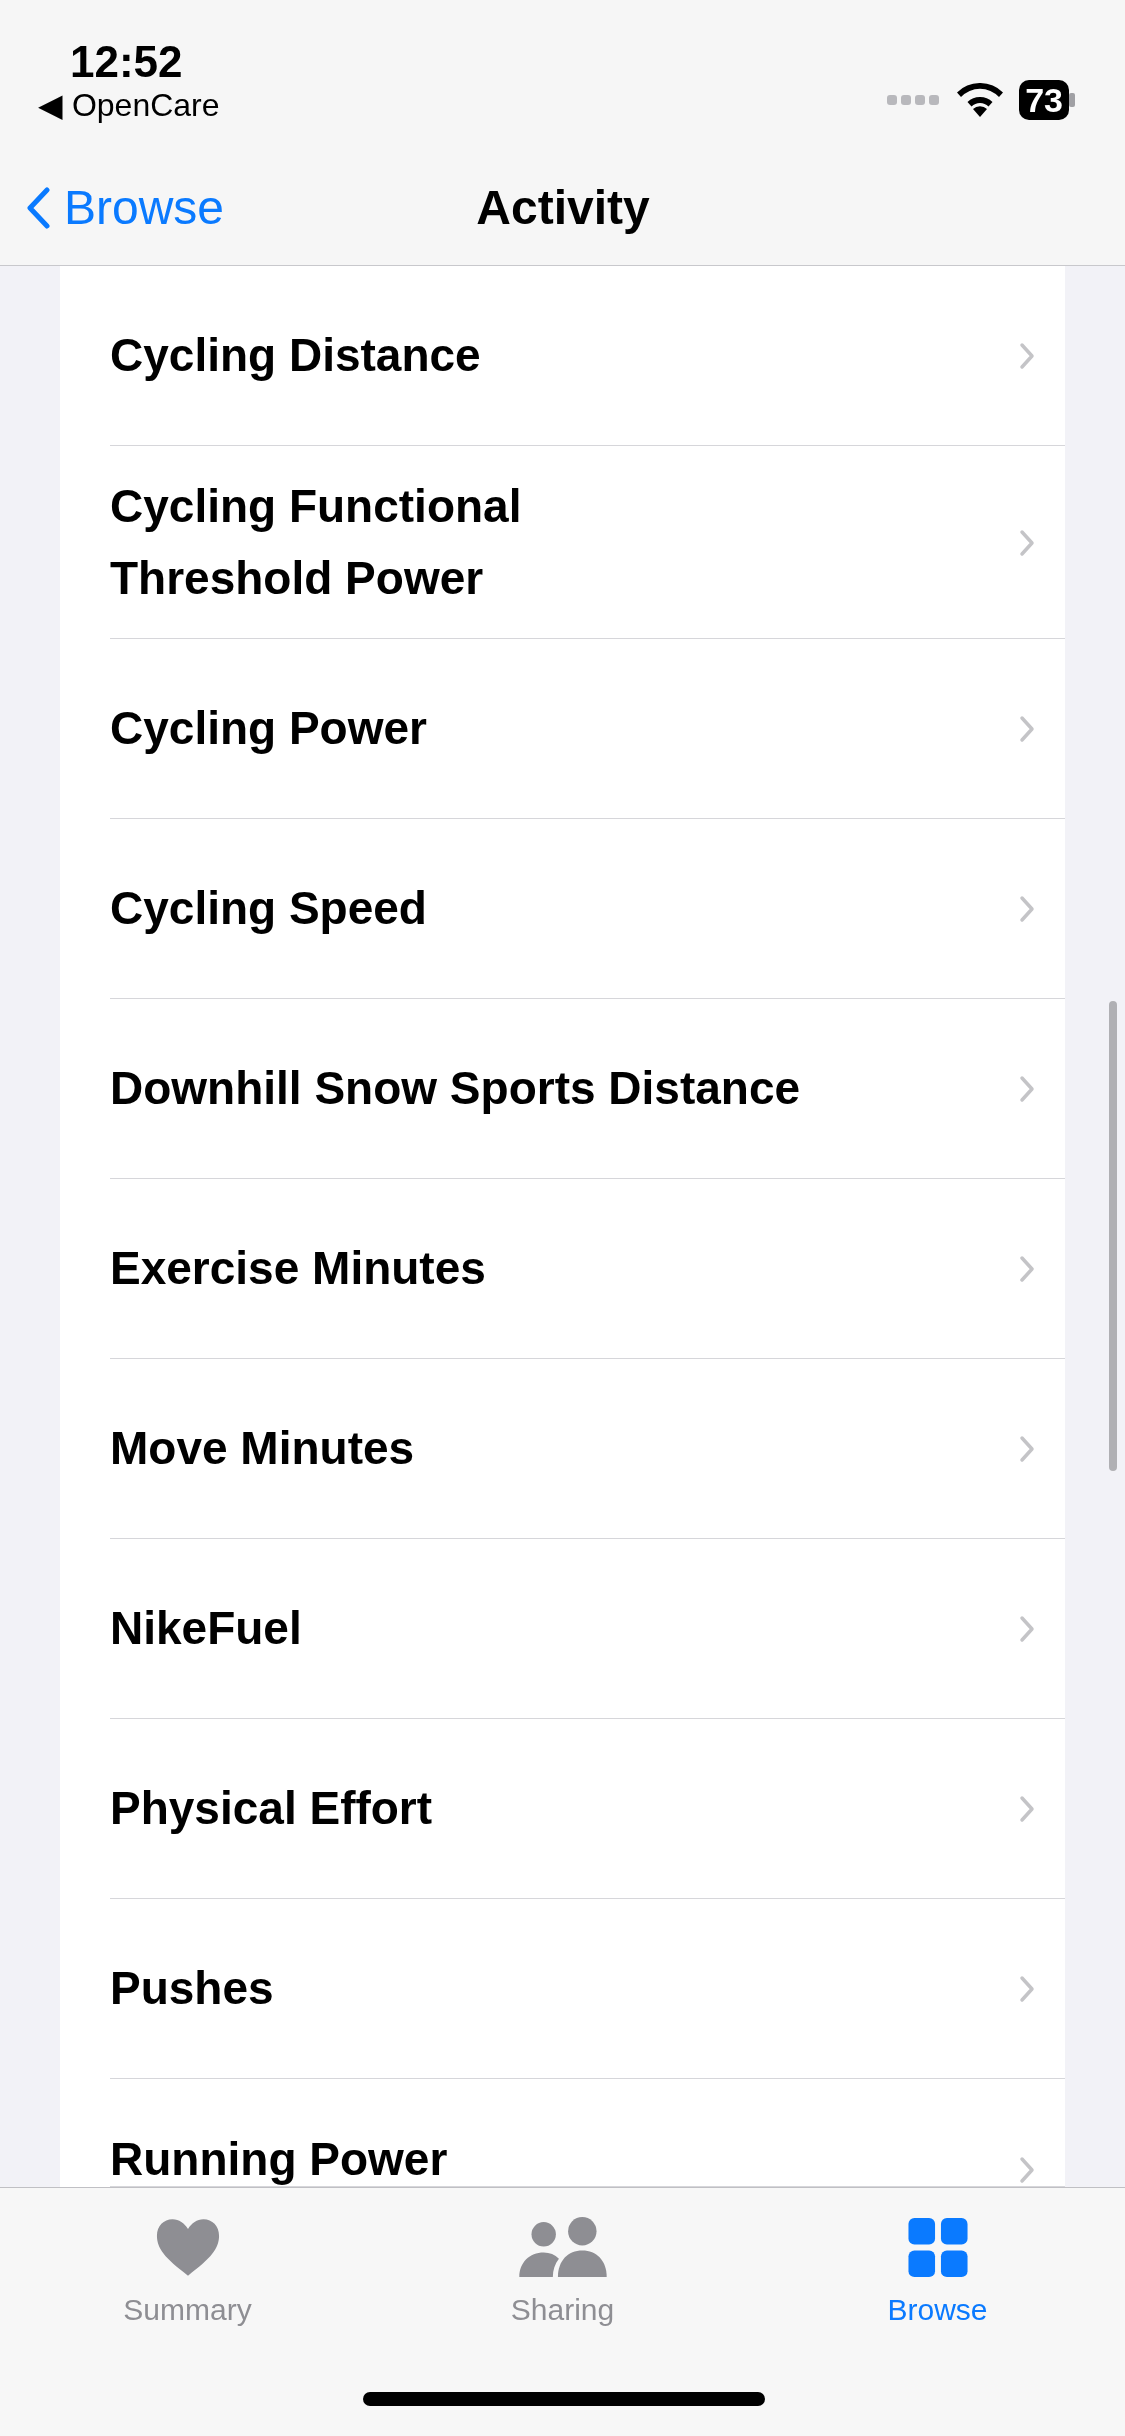 The height and width of the screenshot is (2436, 1125). I want to click on row-label: Cycling Power, so click(268, 729).